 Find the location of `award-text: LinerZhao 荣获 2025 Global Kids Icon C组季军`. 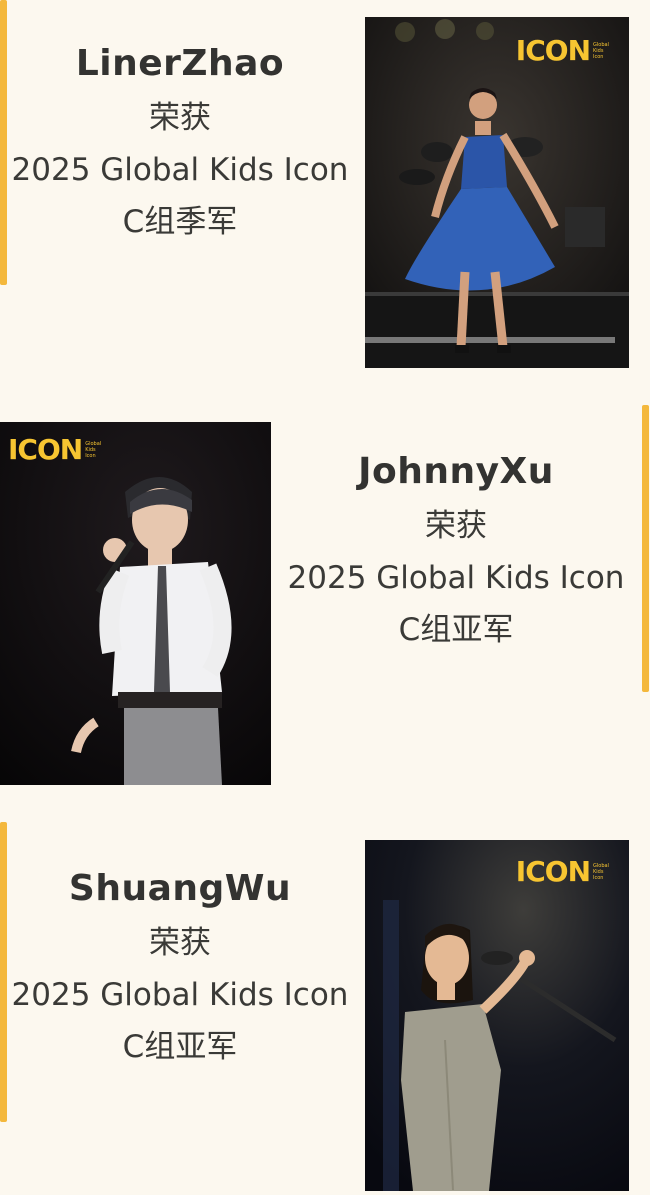

award-text: LinerZhao 荣获 2025 Global Kids Icon C组季军 is located at coordinates (180, 145).